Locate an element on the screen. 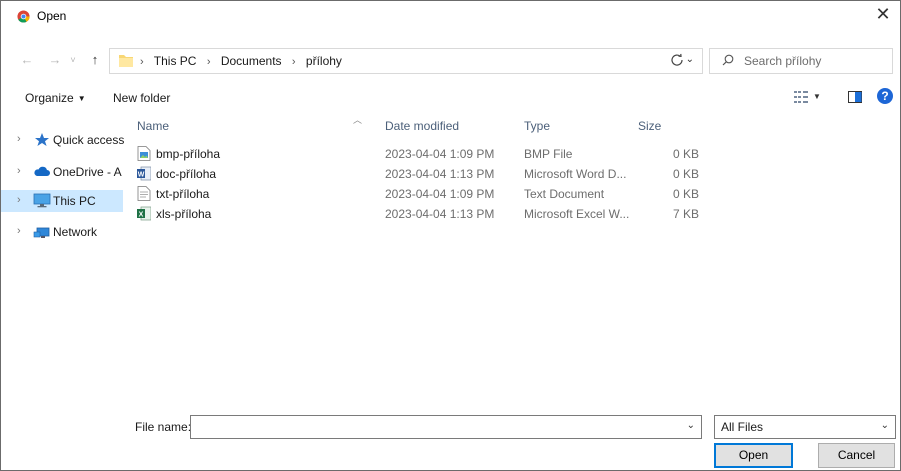 This screenshot has height=471, width=901. svg-text: X is located at coordinates (141, 214).